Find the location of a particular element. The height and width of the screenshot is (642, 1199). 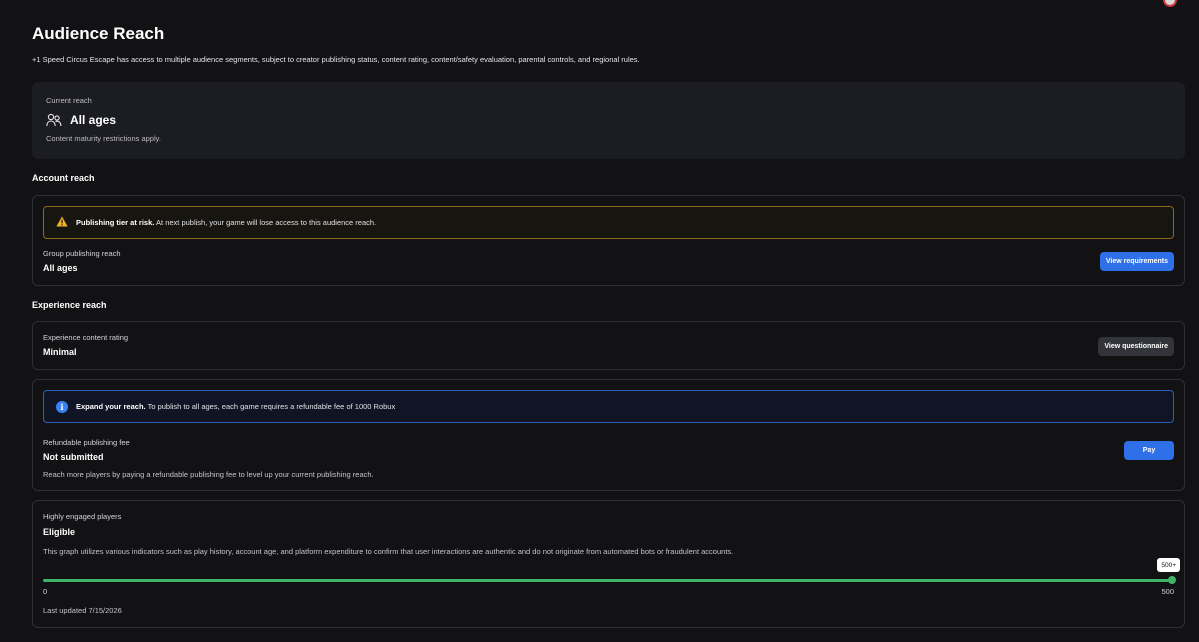

fee-label: Refundable publishing fee is located at coordinates (86, 442).